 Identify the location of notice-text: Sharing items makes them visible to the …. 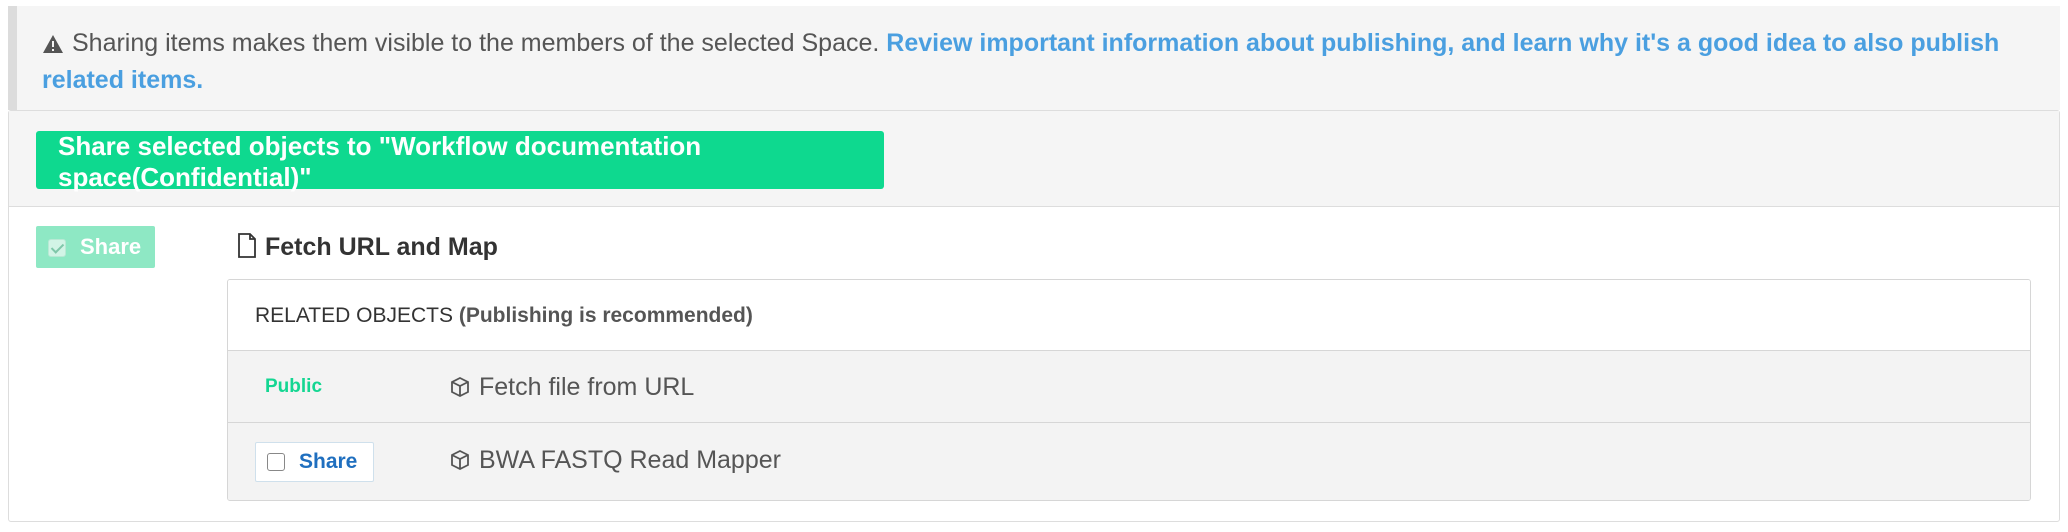
(479, 43).